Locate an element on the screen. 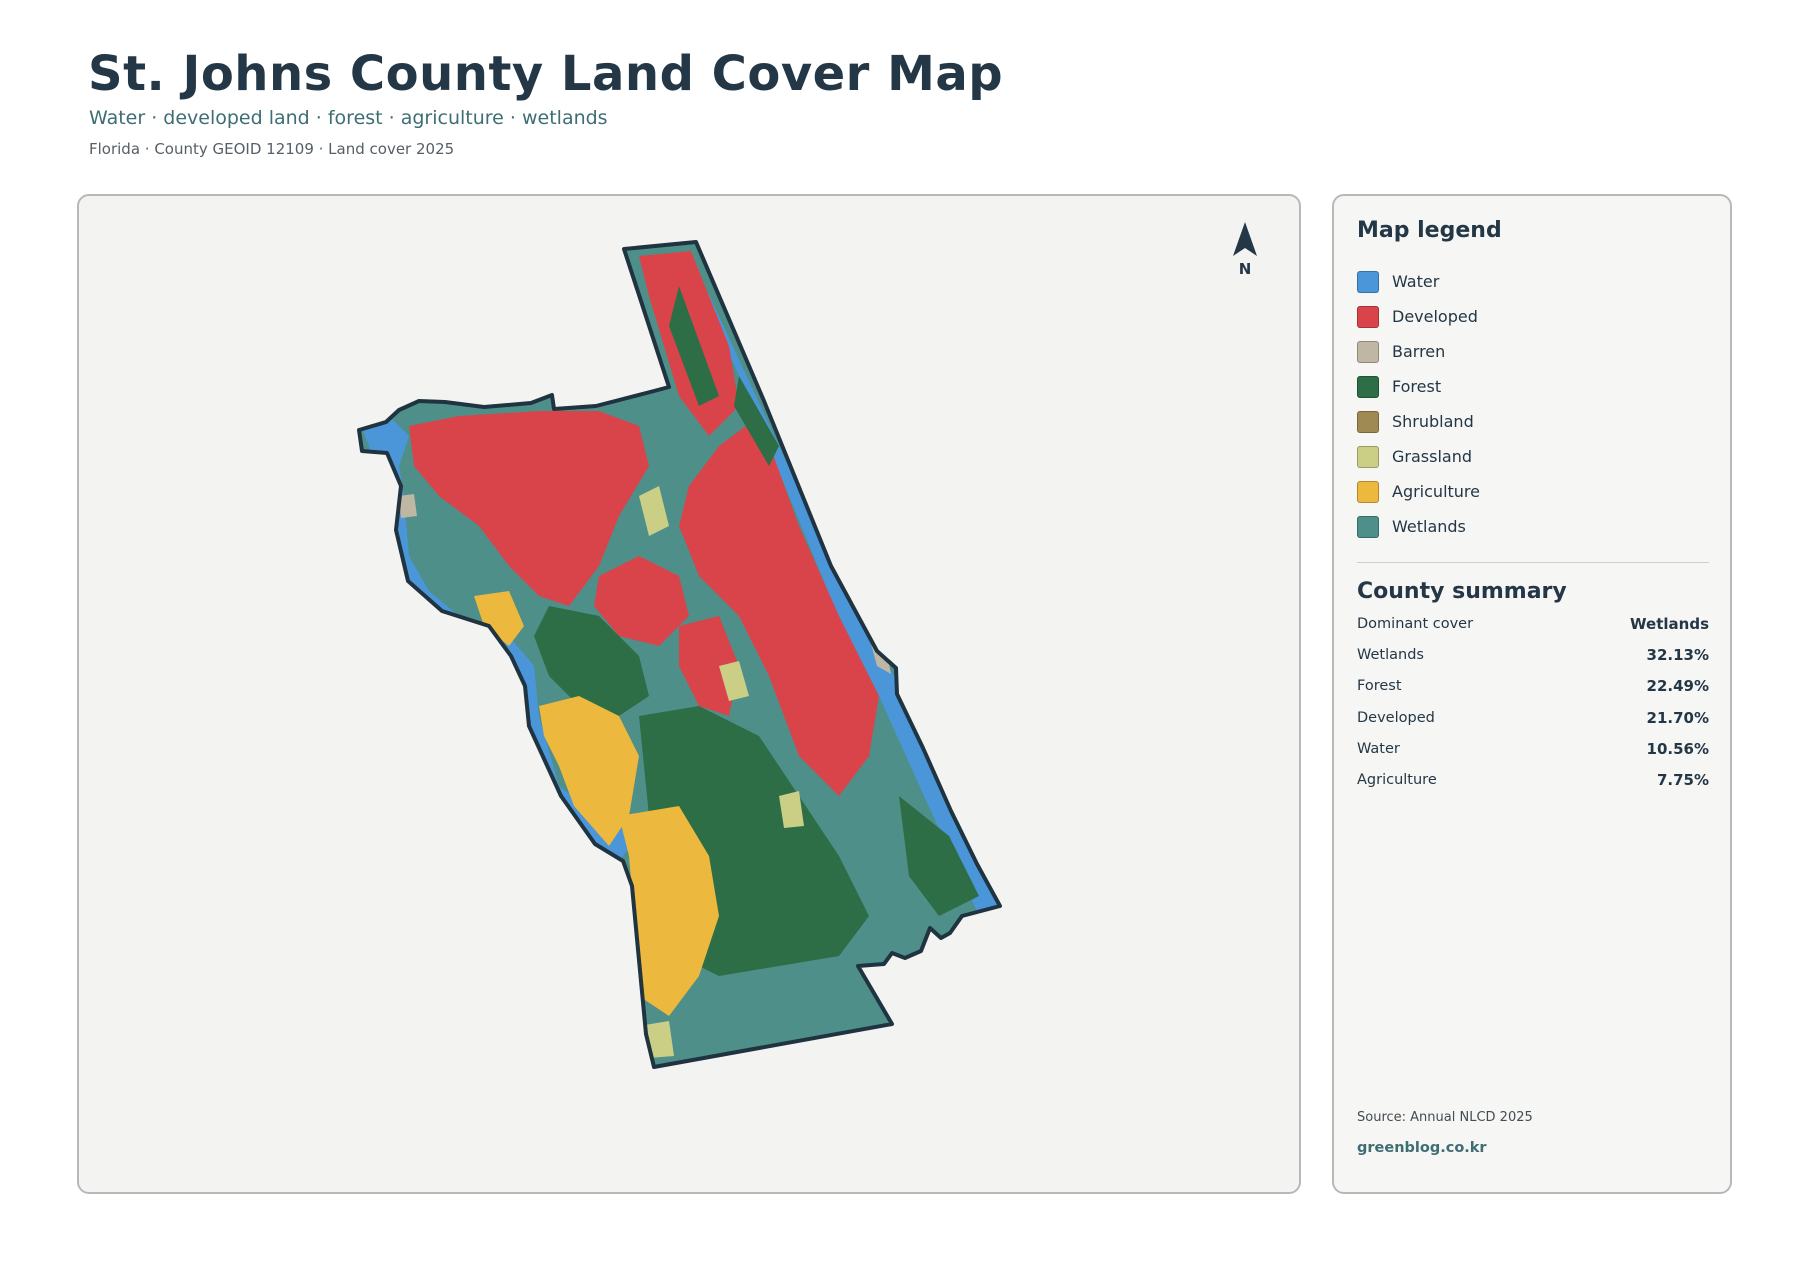  summary-heading: County summary is located at coordinates (1462, 591).